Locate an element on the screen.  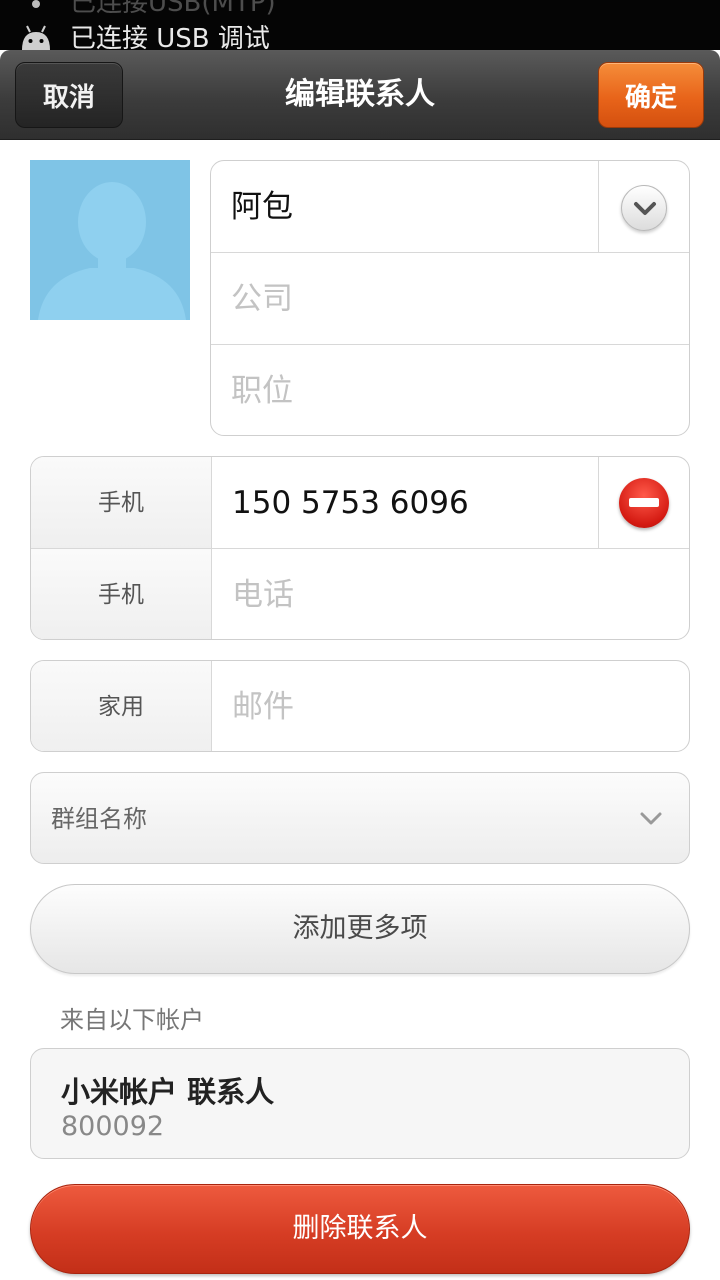
email-type-selector: 家用 is located at coordinates (121, 706).